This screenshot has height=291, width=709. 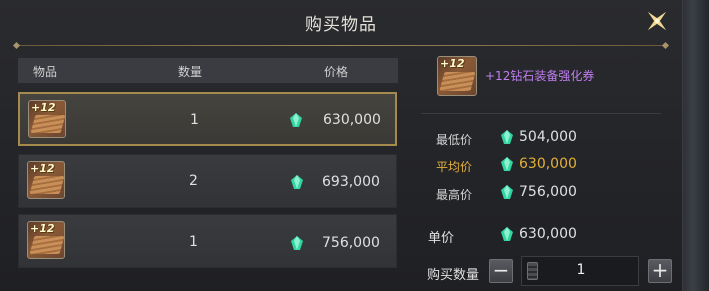 What do you see at coordinates (207, 119) in the screenshot?
I see `listing-row-1: +12 1 630,000` at bounding box center [207, 119].